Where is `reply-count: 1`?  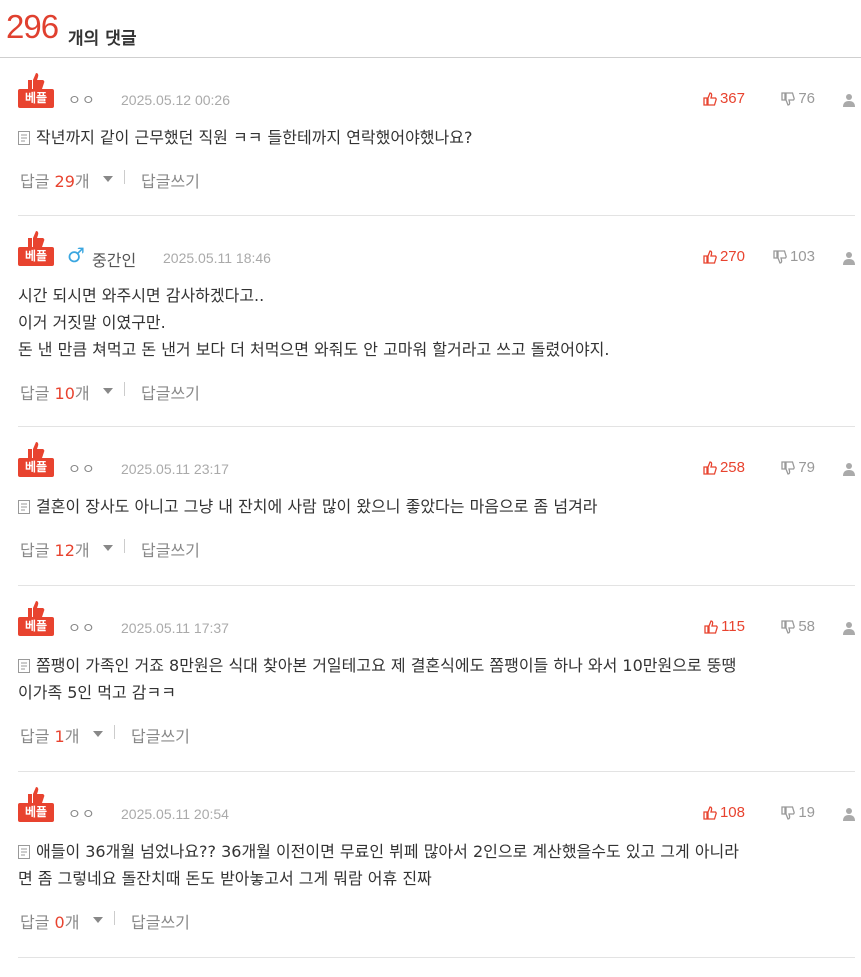 reply-count: 1 is located at coordinates (59, 736).